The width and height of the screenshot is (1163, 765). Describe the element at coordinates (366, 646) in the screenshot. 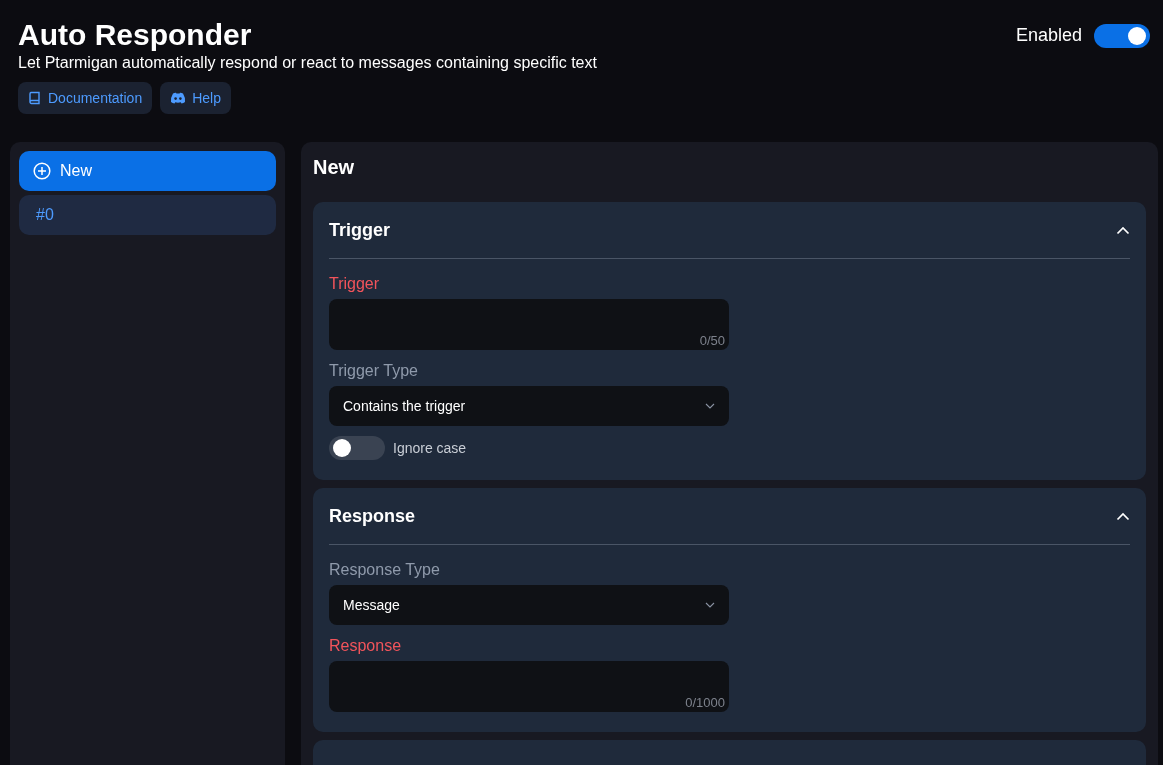

I see `field-label: Response` at that location.